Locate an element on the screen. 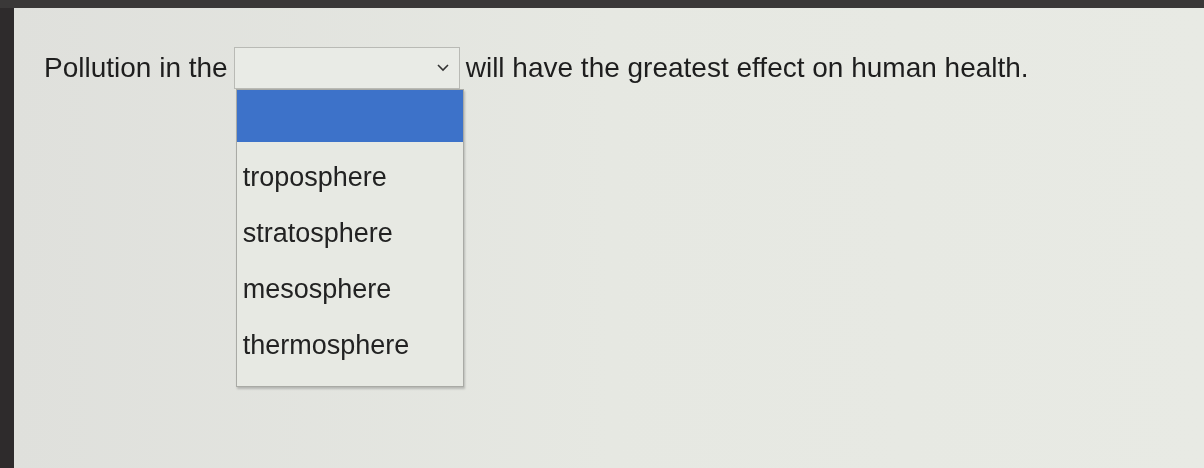  answer-dropdown is located at coordinates (346, 68).